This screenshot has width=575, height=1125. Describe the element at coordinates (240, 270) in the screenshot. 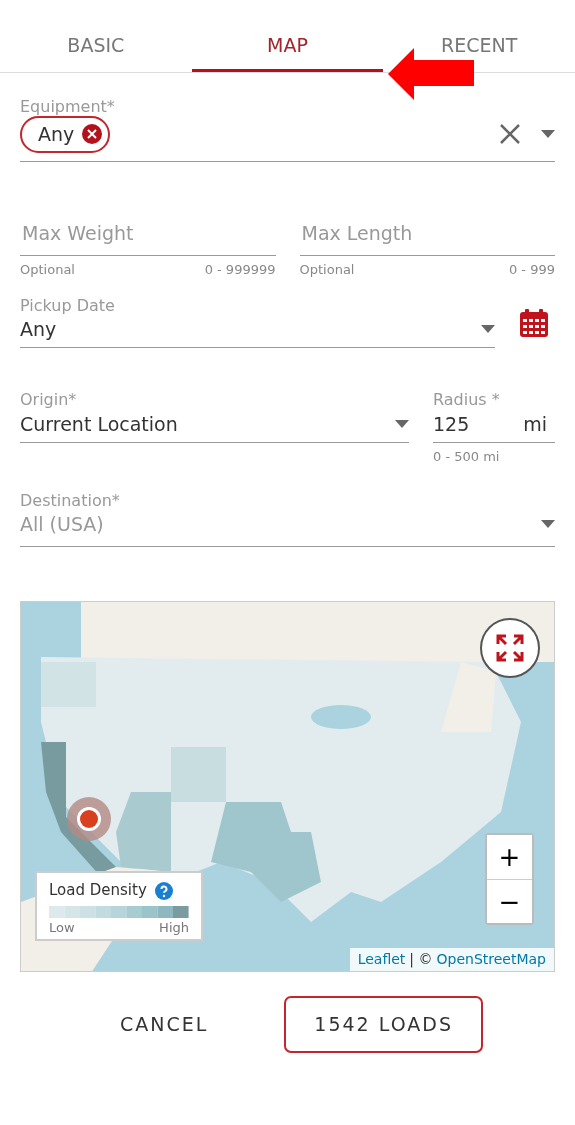

I see `range-hint: 0 - 999999` at that location.